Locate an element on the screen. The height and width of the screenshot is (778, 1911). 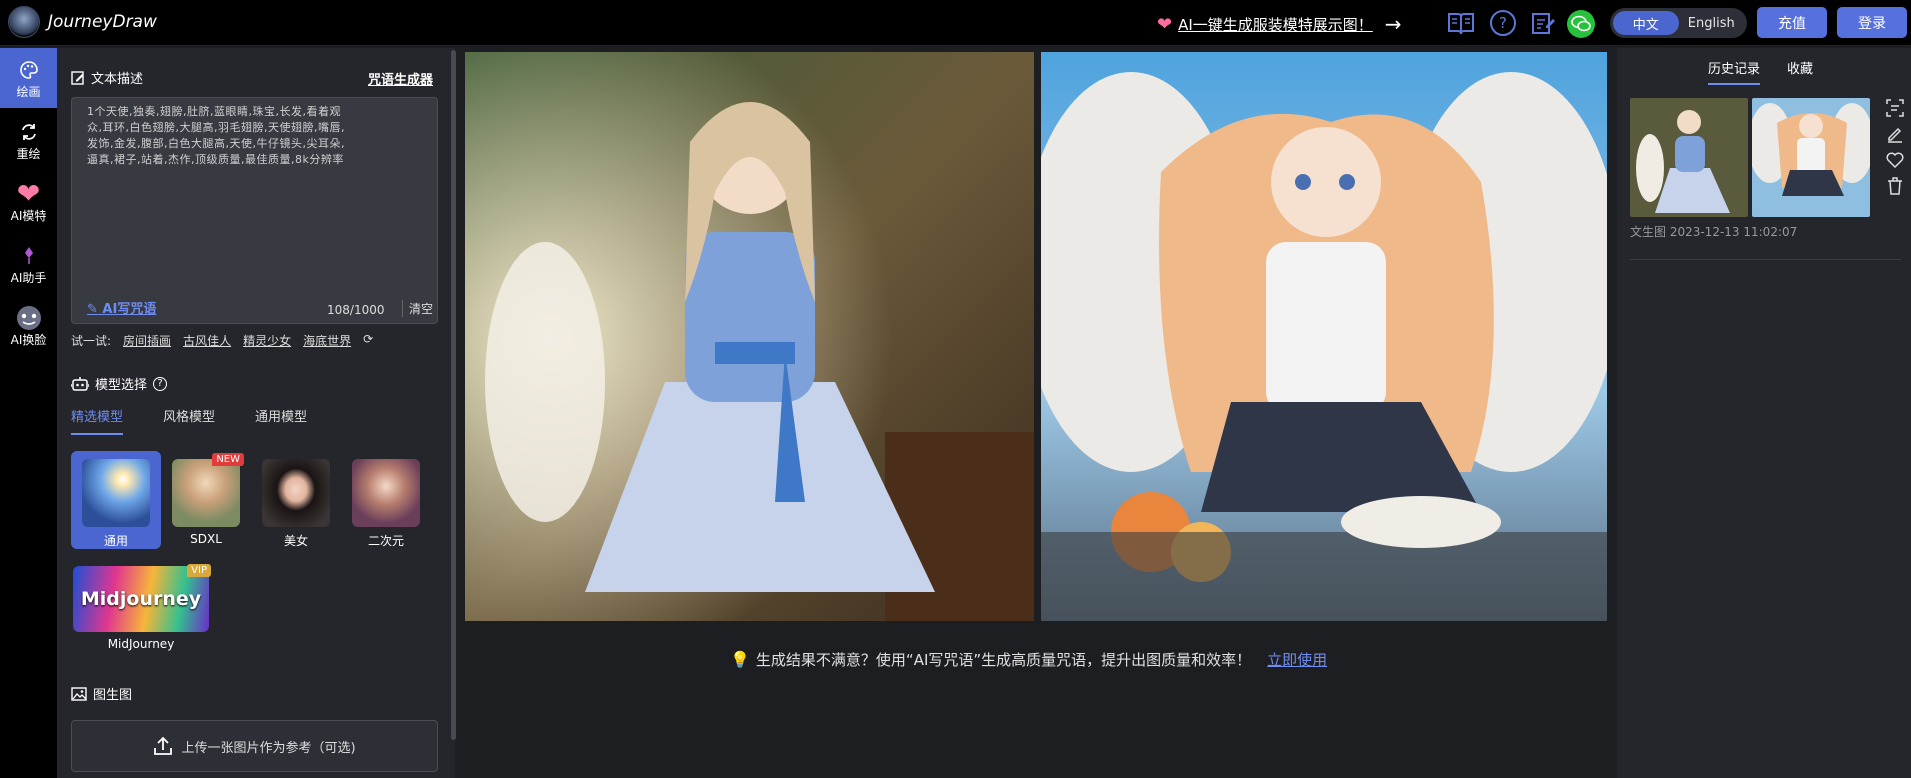
try-item: 海底世界 is located at coordinates (327, 340).